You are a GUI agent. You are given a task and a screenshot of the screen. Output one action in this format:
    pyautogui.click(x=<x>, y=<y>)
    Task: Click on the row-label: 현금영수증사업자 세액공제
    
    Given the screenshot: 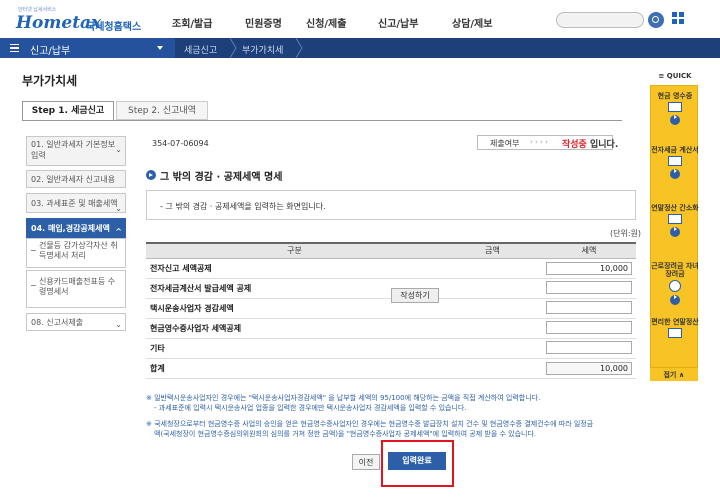 What is the action you would take?
    pyautogui.click(x=294, y=328)
    